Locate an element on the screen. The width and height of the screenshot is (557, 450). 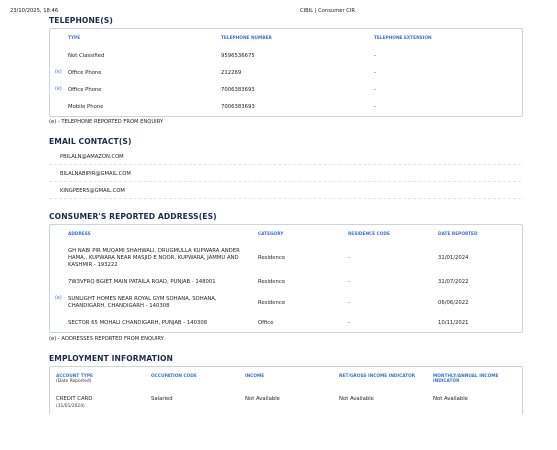
col-header-residence-code: RESIDENCE CODE is located at coordinates (369, 234).